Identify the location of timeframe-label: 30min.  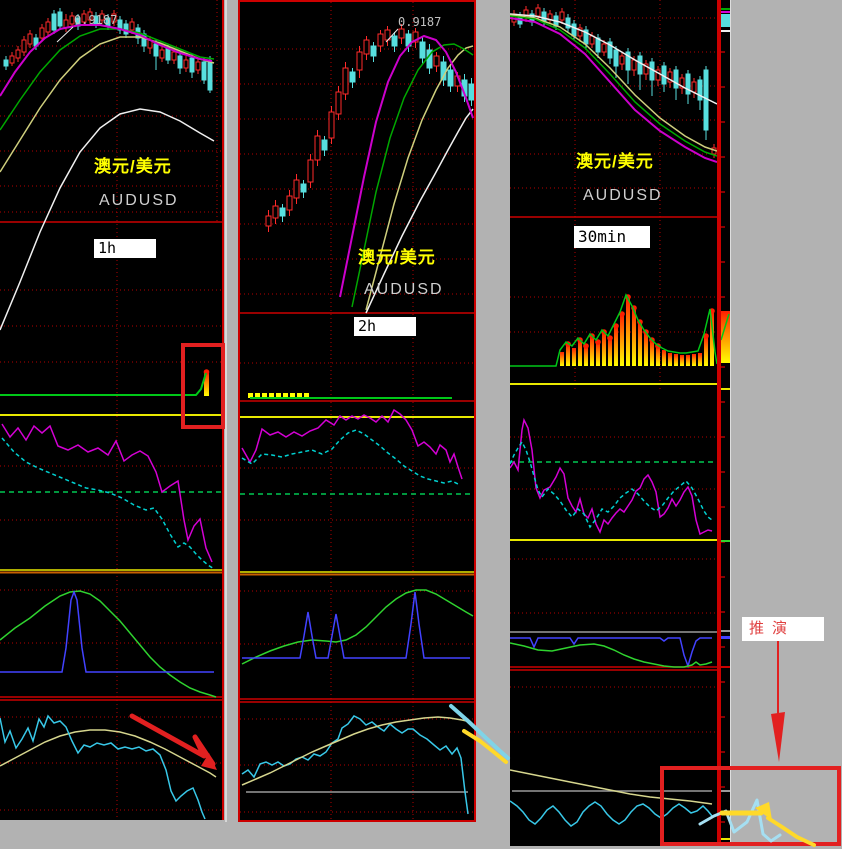
(612, 237).